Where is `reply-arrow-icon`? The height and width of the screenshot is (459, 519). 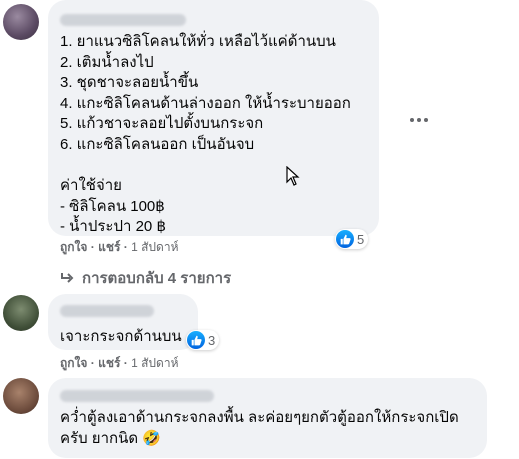 reply-arrow-icon is located at coordinates (67, 278).